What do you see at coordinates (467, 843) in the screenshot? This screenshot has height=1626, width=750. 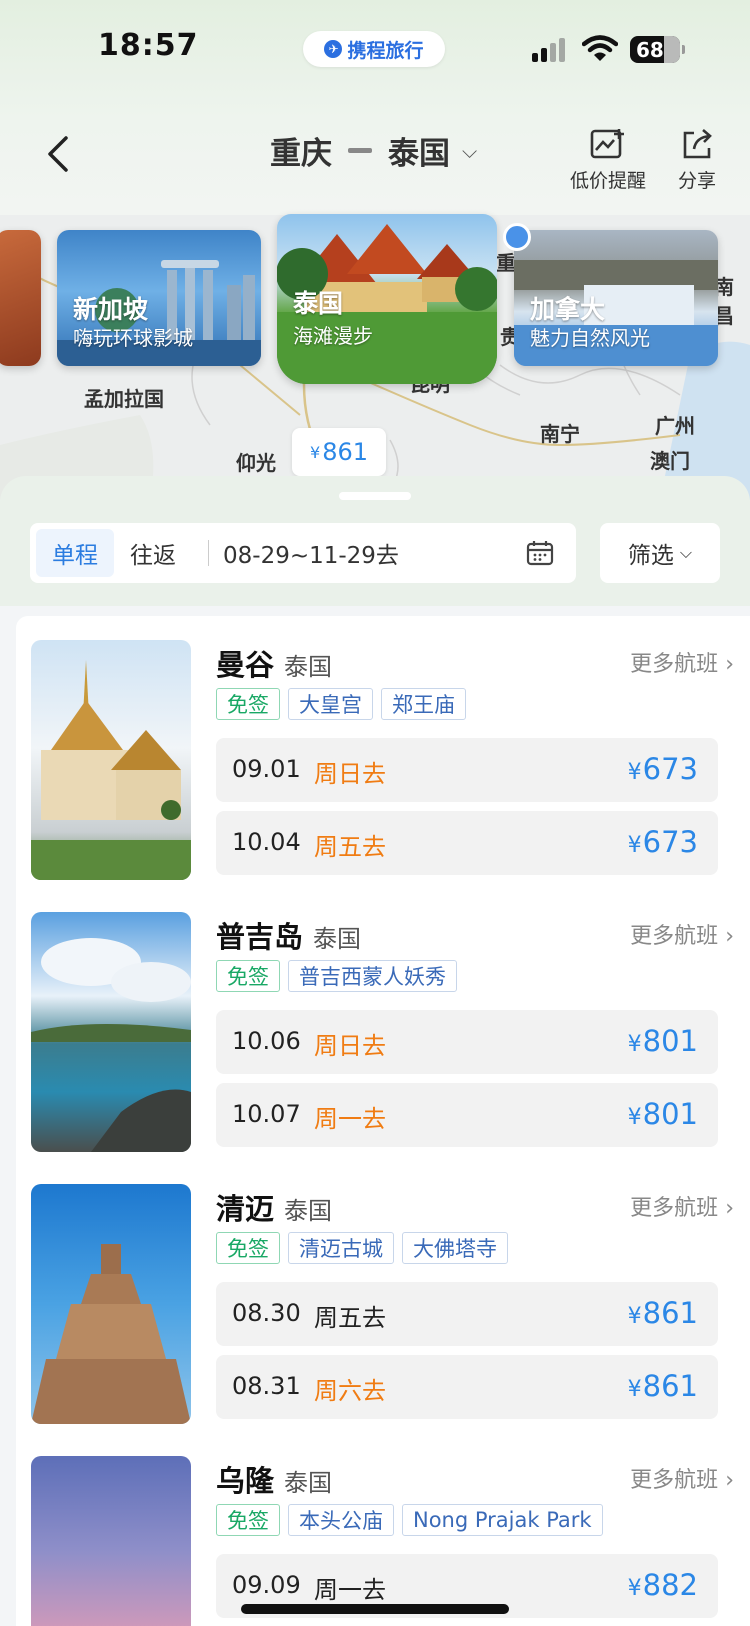 I see `flight-row: 10.04 周五去 ¥673` at bounding box center [467, 843].